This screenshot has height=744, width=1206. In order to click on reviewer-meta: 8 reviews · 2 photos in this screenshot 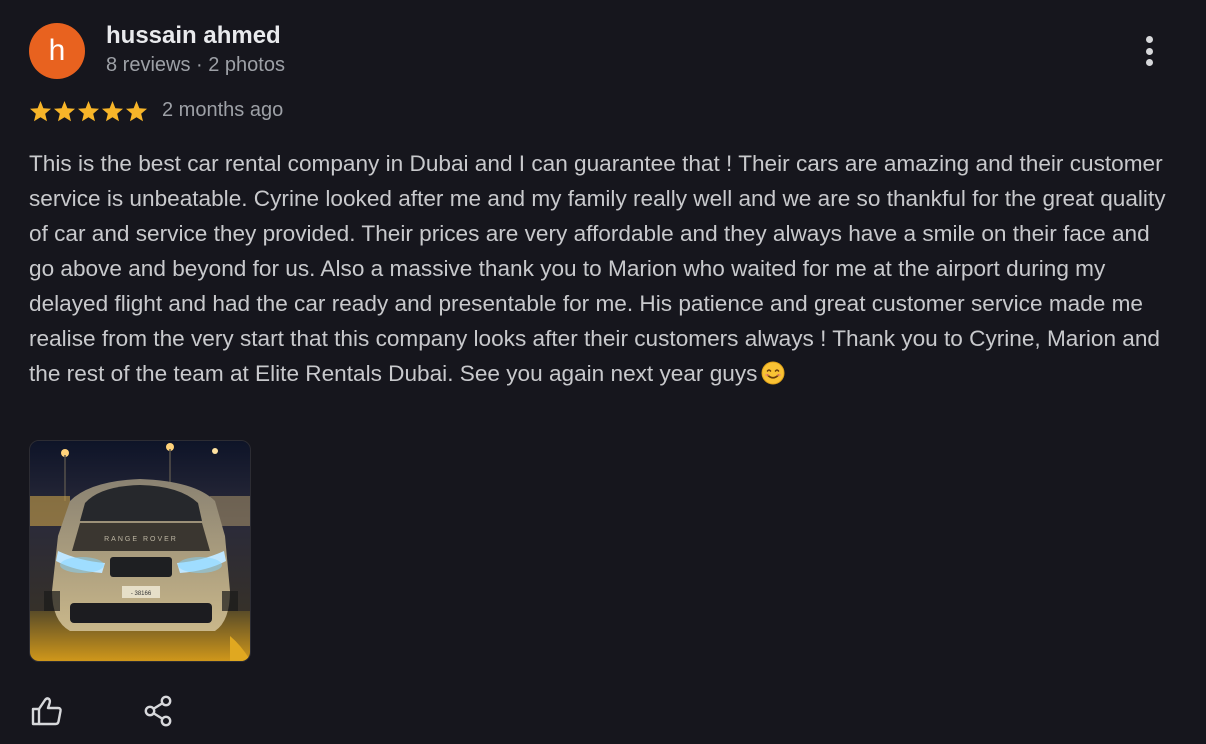, I will do `click(195, 65)`.